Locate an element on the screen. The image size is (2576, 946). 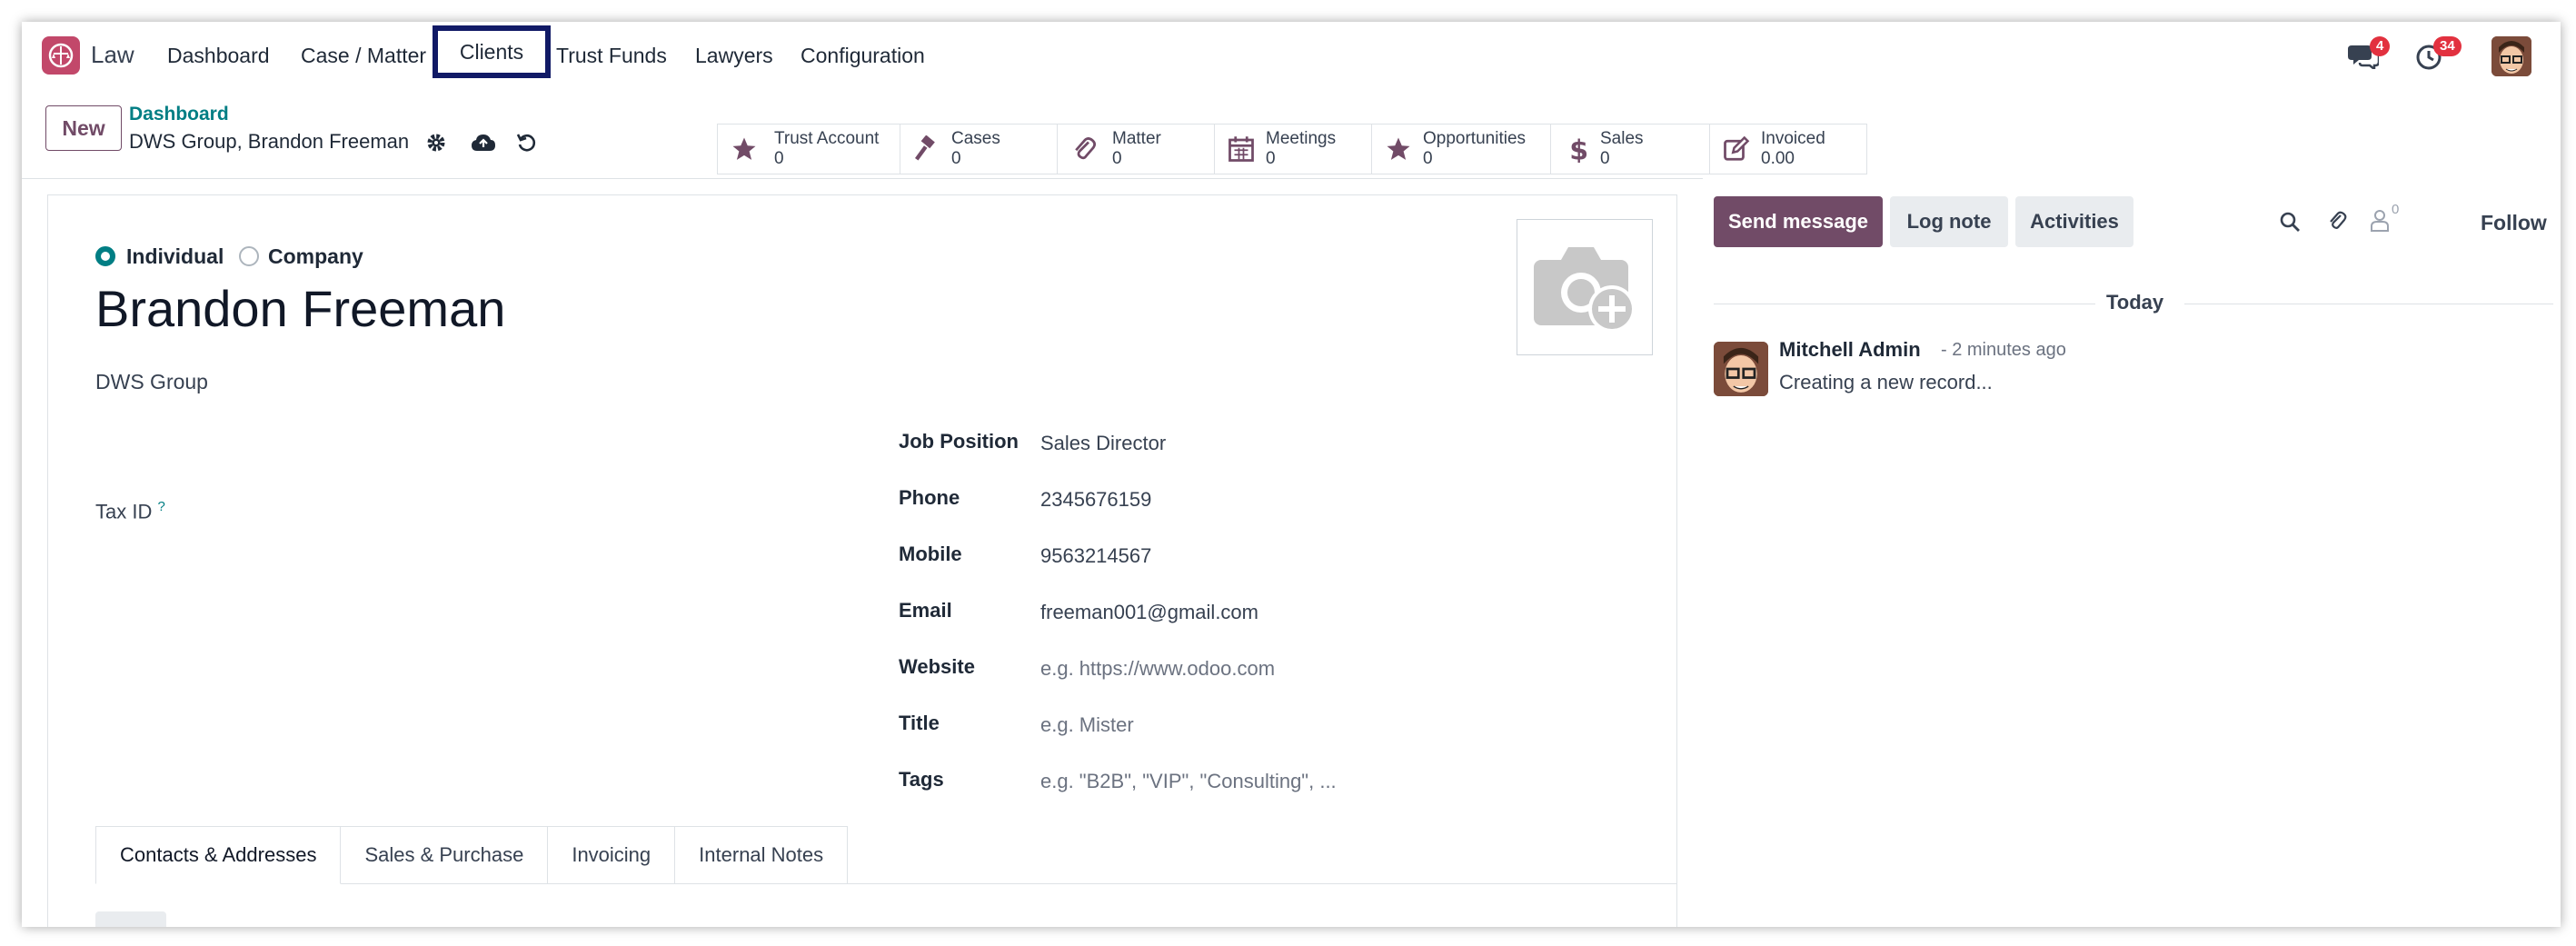
search-icon is located at coordinates (2290, 224).